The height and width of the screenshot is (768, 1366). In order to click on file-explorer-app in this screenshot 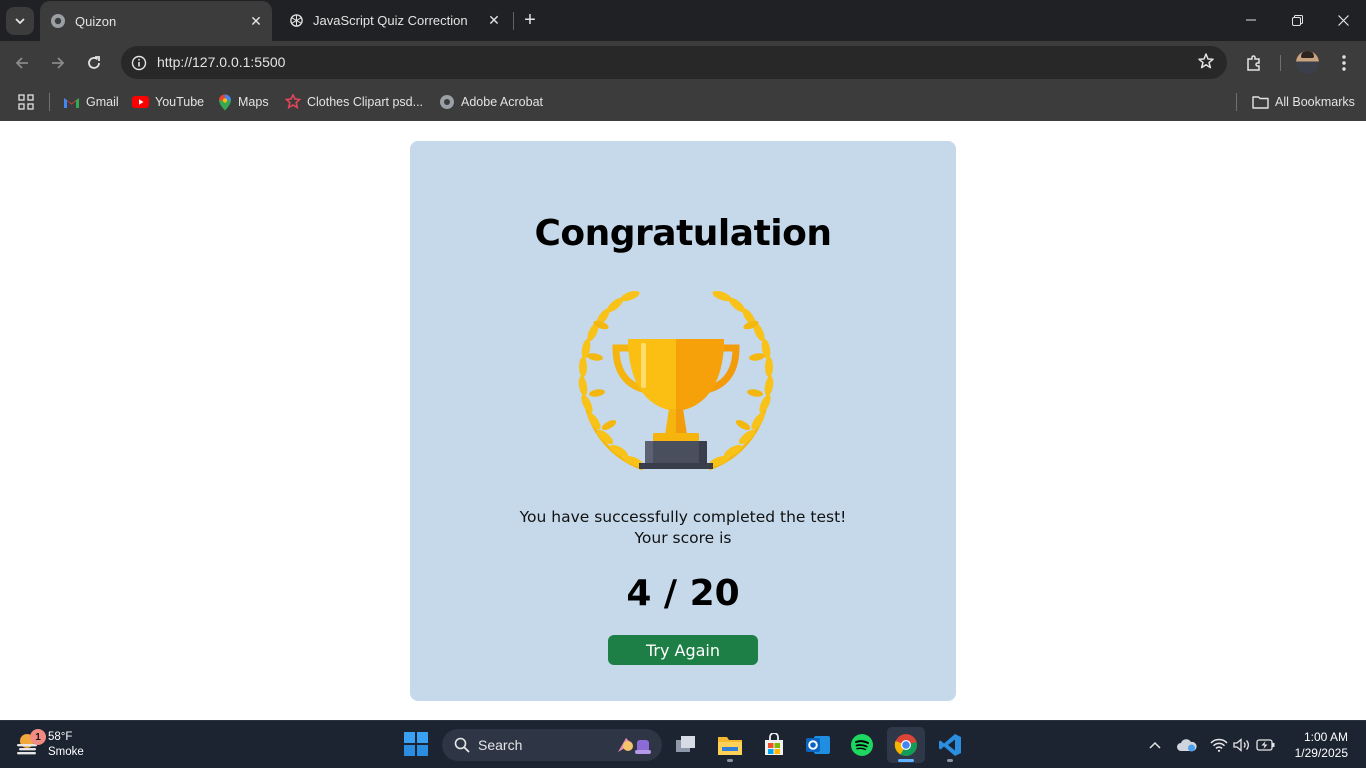, I will do `click(730, 745)`.